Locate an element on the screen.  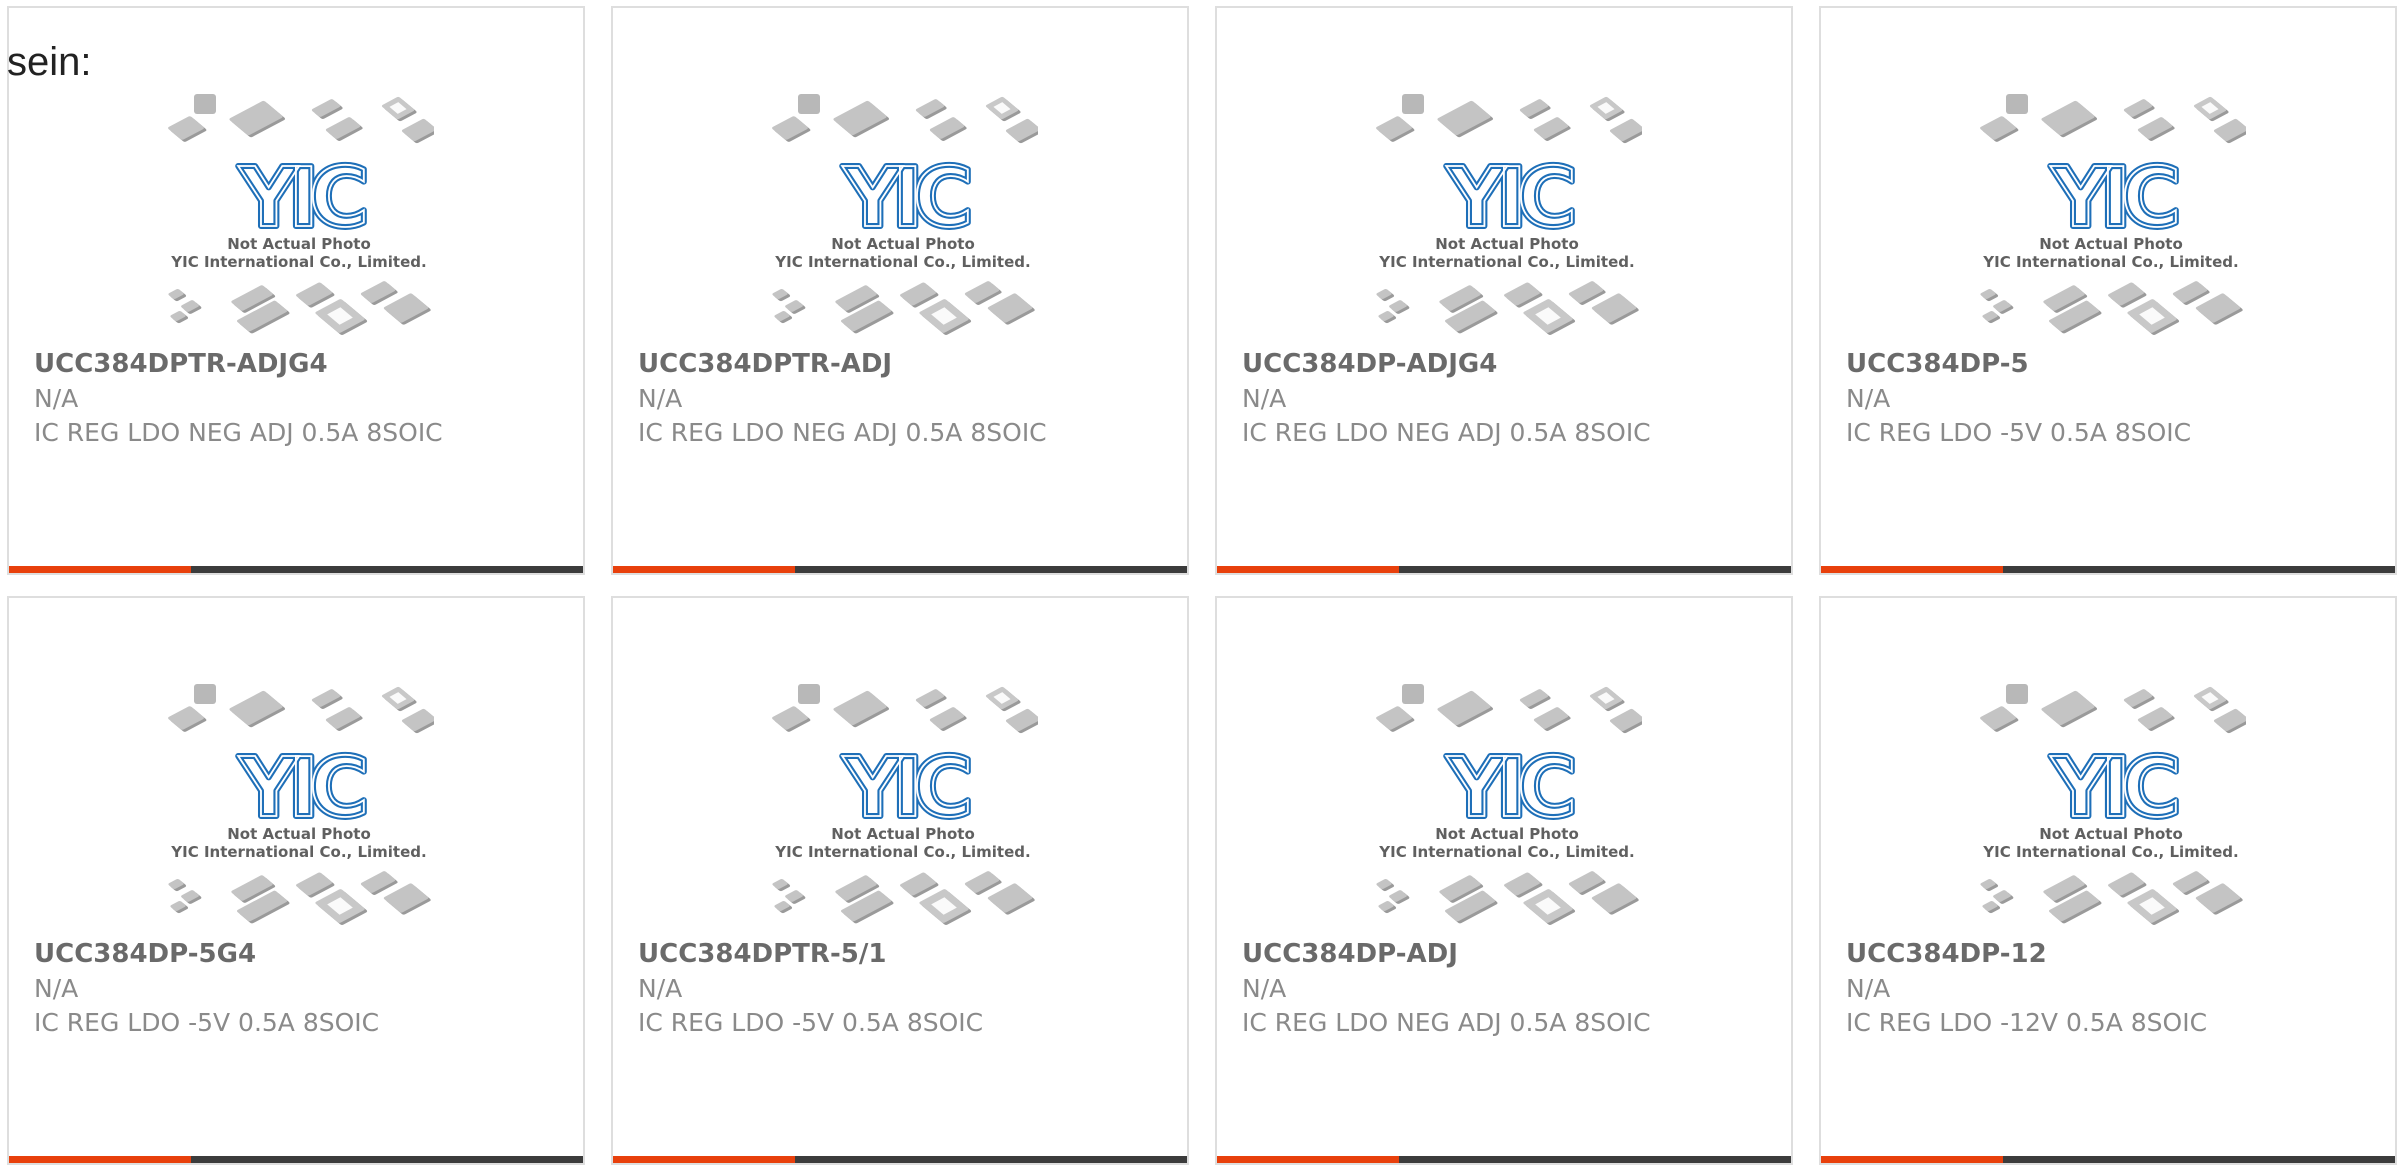
placeholder-line-1: Not Actual Photo is located at coordinates (1507, 834).